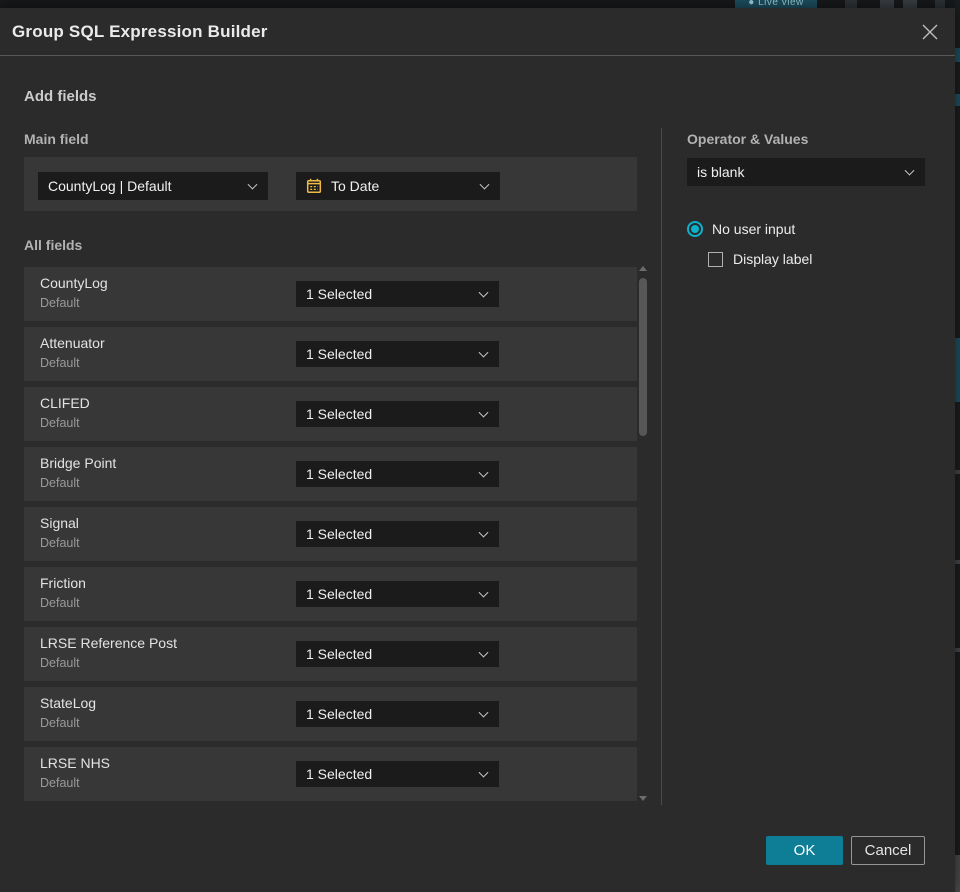 The image size is (960, 892). Describe the element at coordinates (110, 186) in the screenshot. I see `main-field-select-value: CountyLog | Default` at that location.